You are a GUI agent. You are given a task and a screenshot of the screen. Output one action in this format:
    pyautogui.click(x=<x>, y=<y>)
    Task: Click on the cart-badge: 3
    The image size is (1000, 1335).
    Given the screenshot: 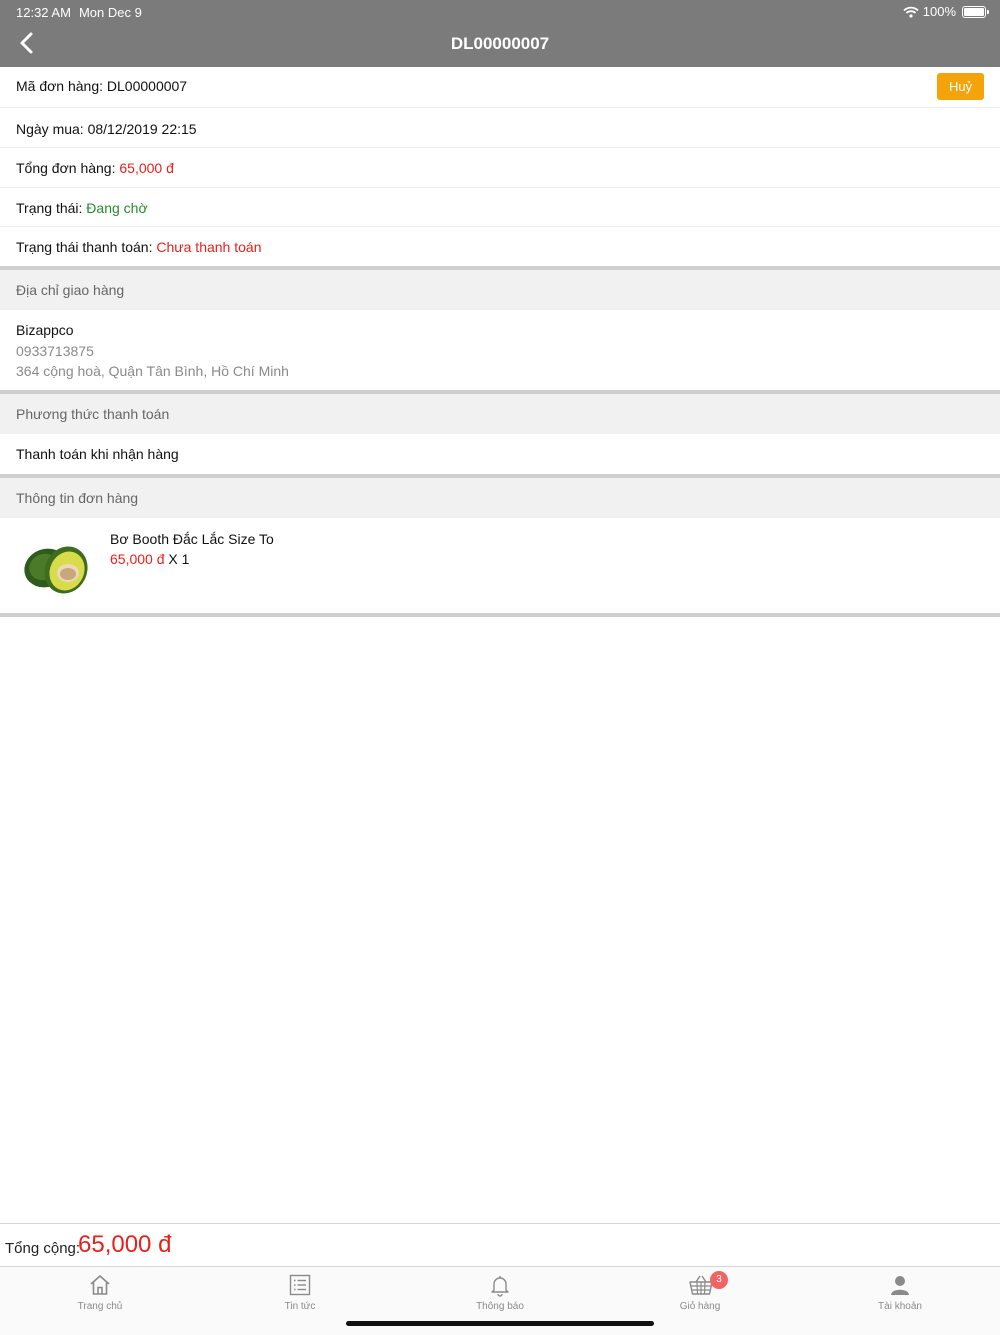 What is the action you would take?
    pyautogui.click(x=719, y=1280)
    